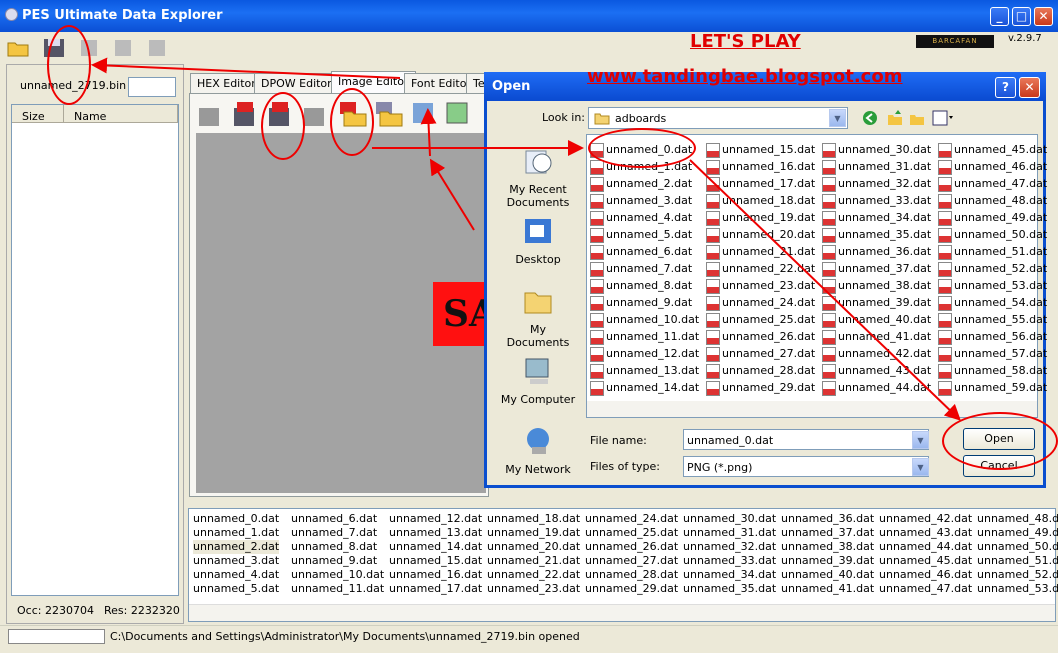  I want to click on file-item: unnamed_52.dat, so click(992, 268).